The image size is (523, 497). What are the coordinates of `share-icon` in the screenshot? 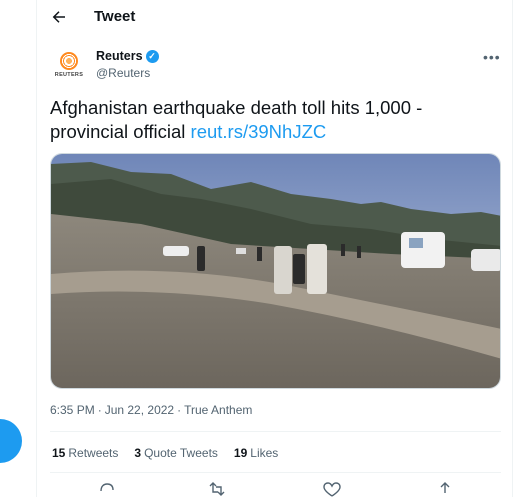 It's located at (445, 489).